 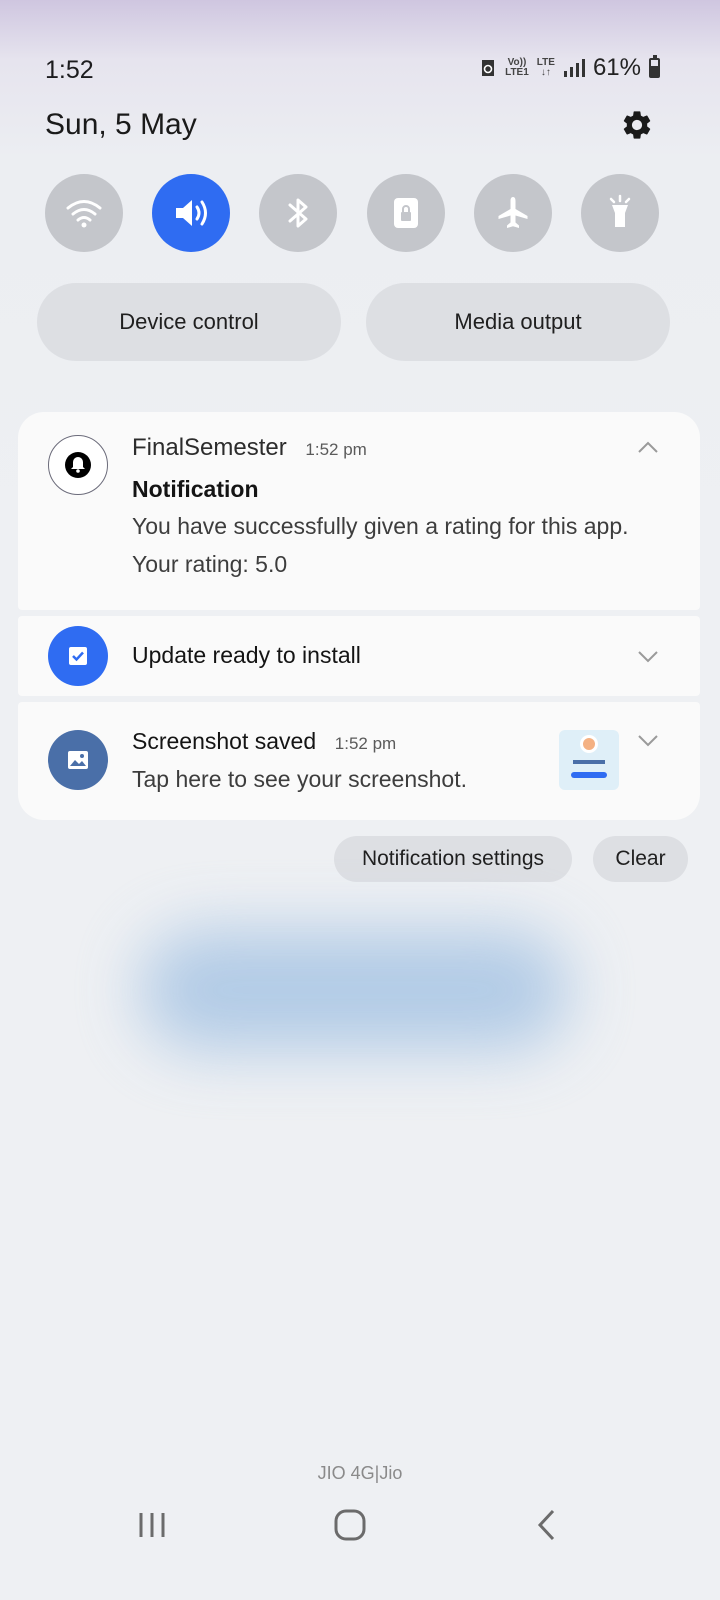 I want to click on flashlight-toggle, so click(x=620, y=213).